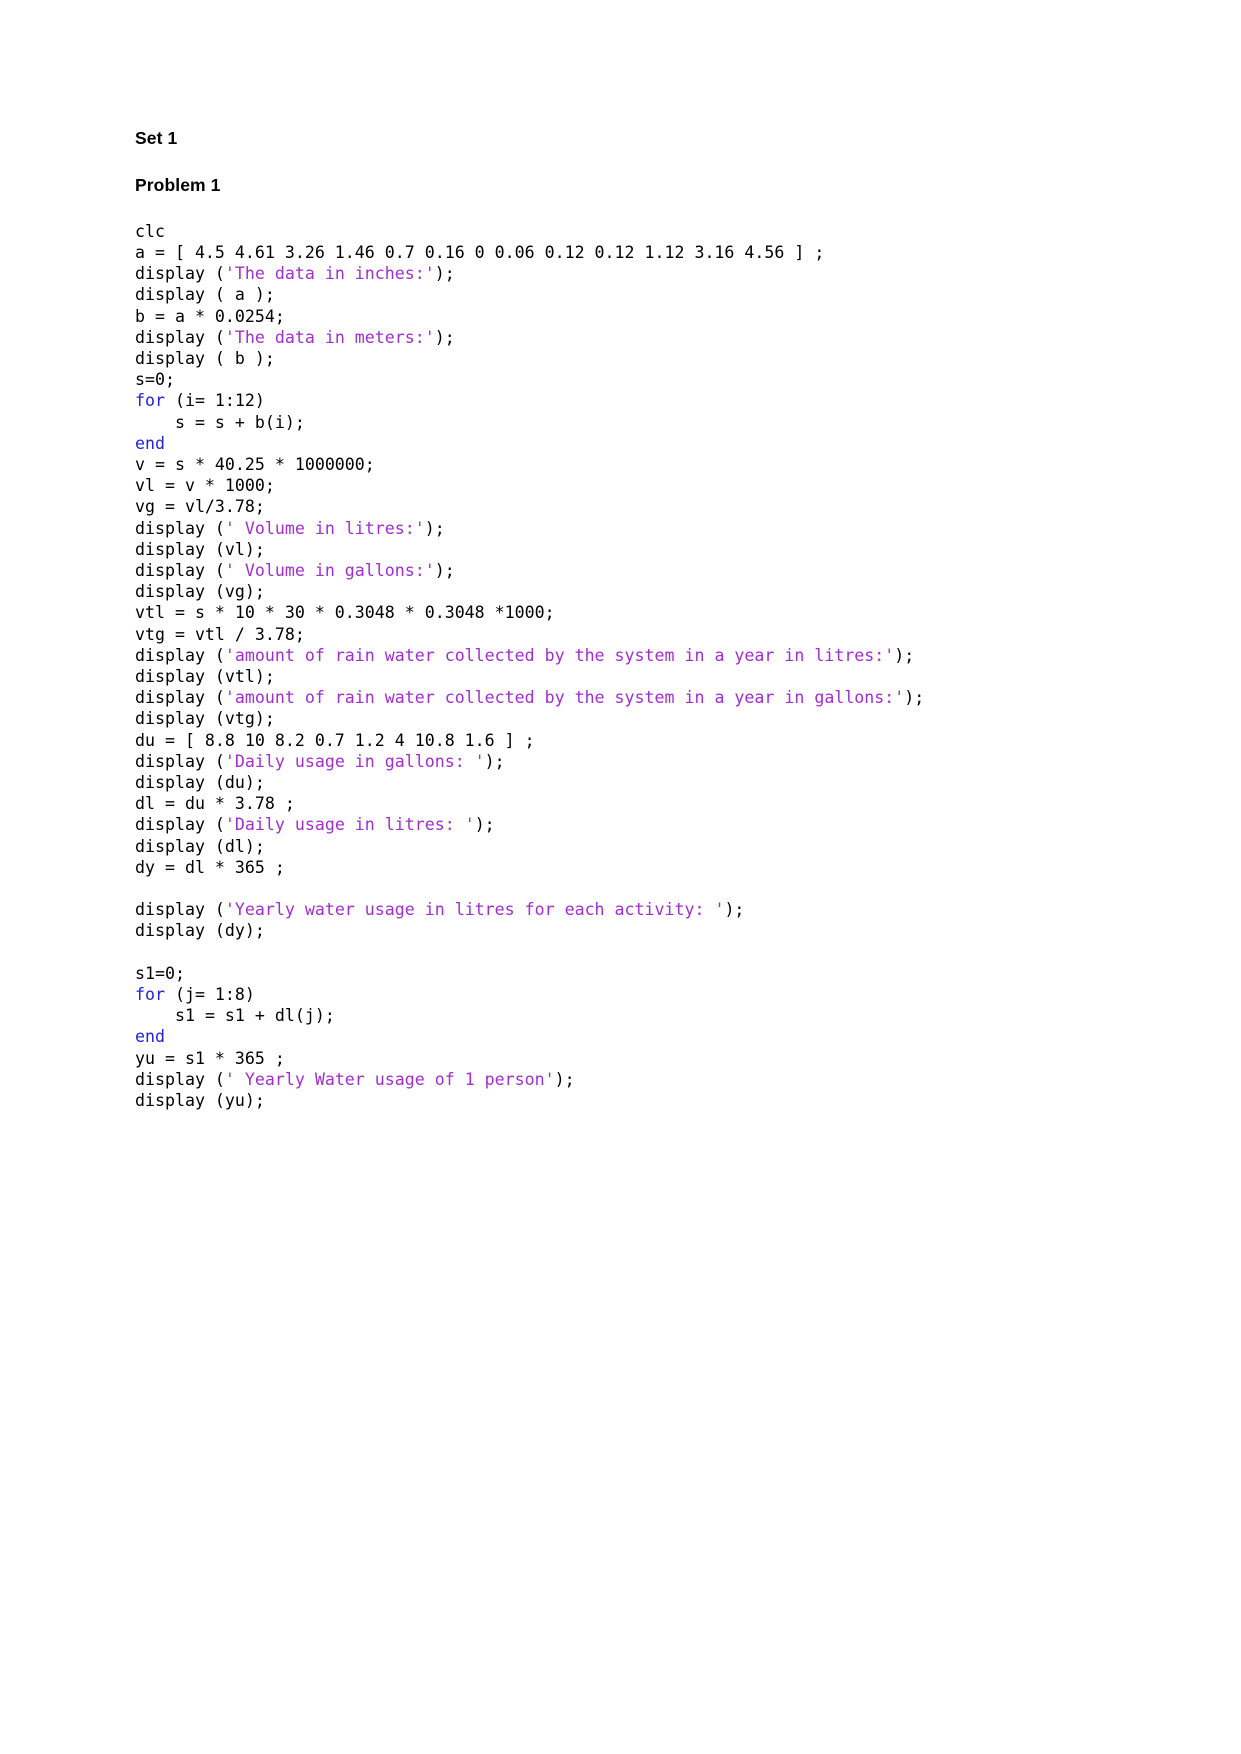  Describe the element at coordinates (622, 782) in the screenshot. I see `code-line: display (du);` at that location.